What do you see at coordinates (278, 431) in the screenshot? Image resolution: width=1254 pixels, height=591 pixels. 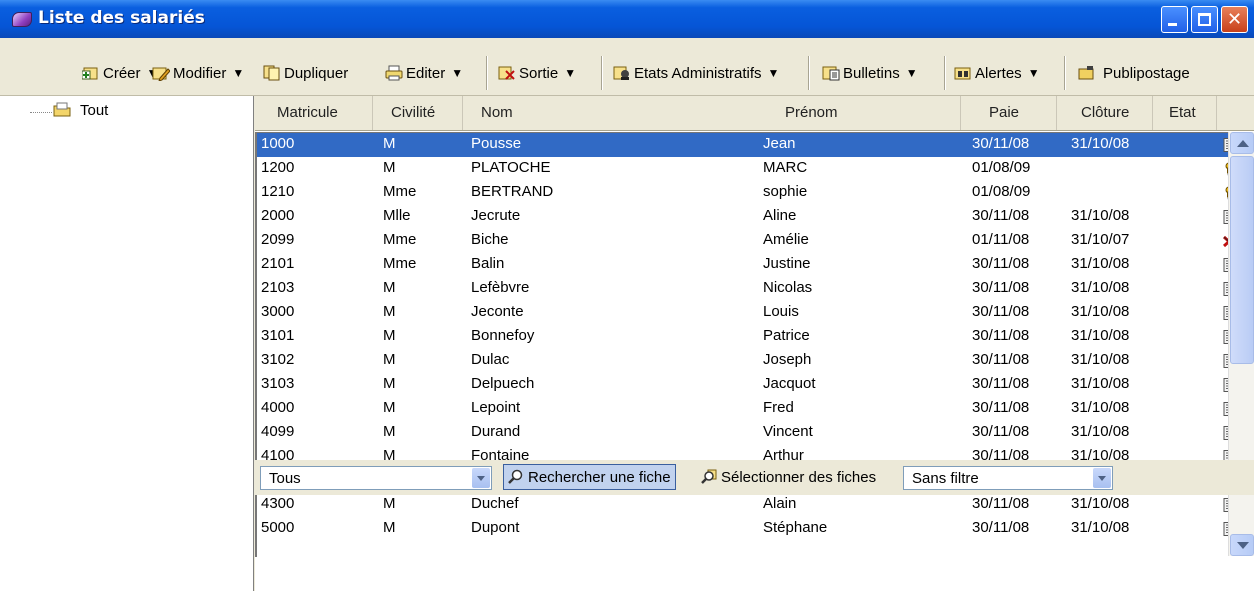 I see `cell-matricule: 4099` at bounding box center [278, 431].